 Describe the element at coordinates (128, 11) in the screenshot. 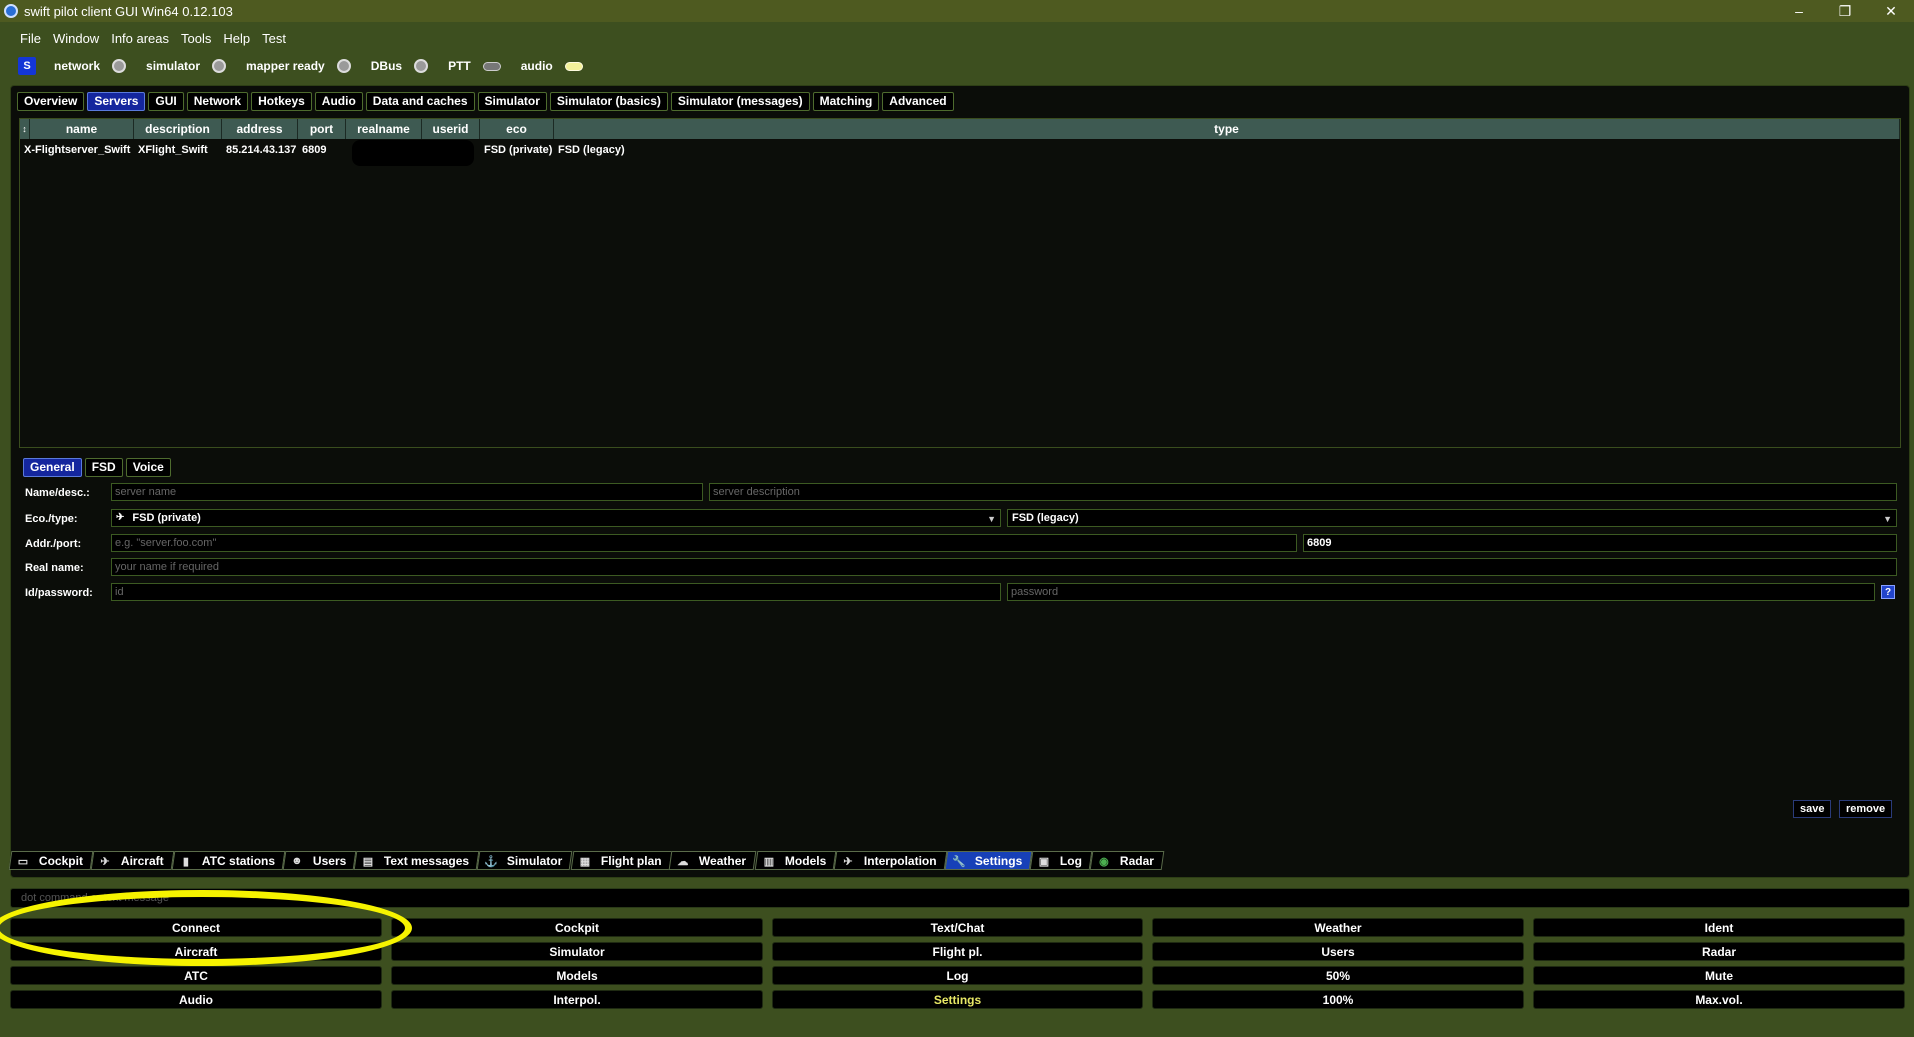

I see `window-title: swift pilot client GUI Win64 0.12.103` at that location.